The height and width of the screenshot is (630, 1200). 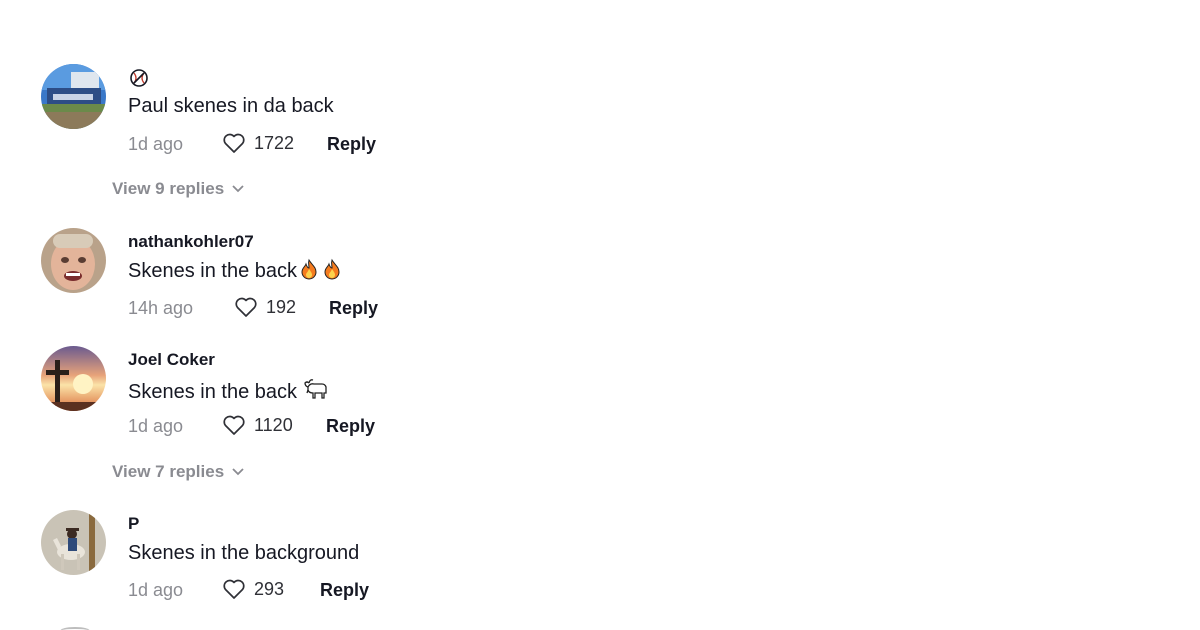 What do you see at coordinates (269, 589) in the screenshot?
I see `like-count: 293` at bounding box center [269, 589].